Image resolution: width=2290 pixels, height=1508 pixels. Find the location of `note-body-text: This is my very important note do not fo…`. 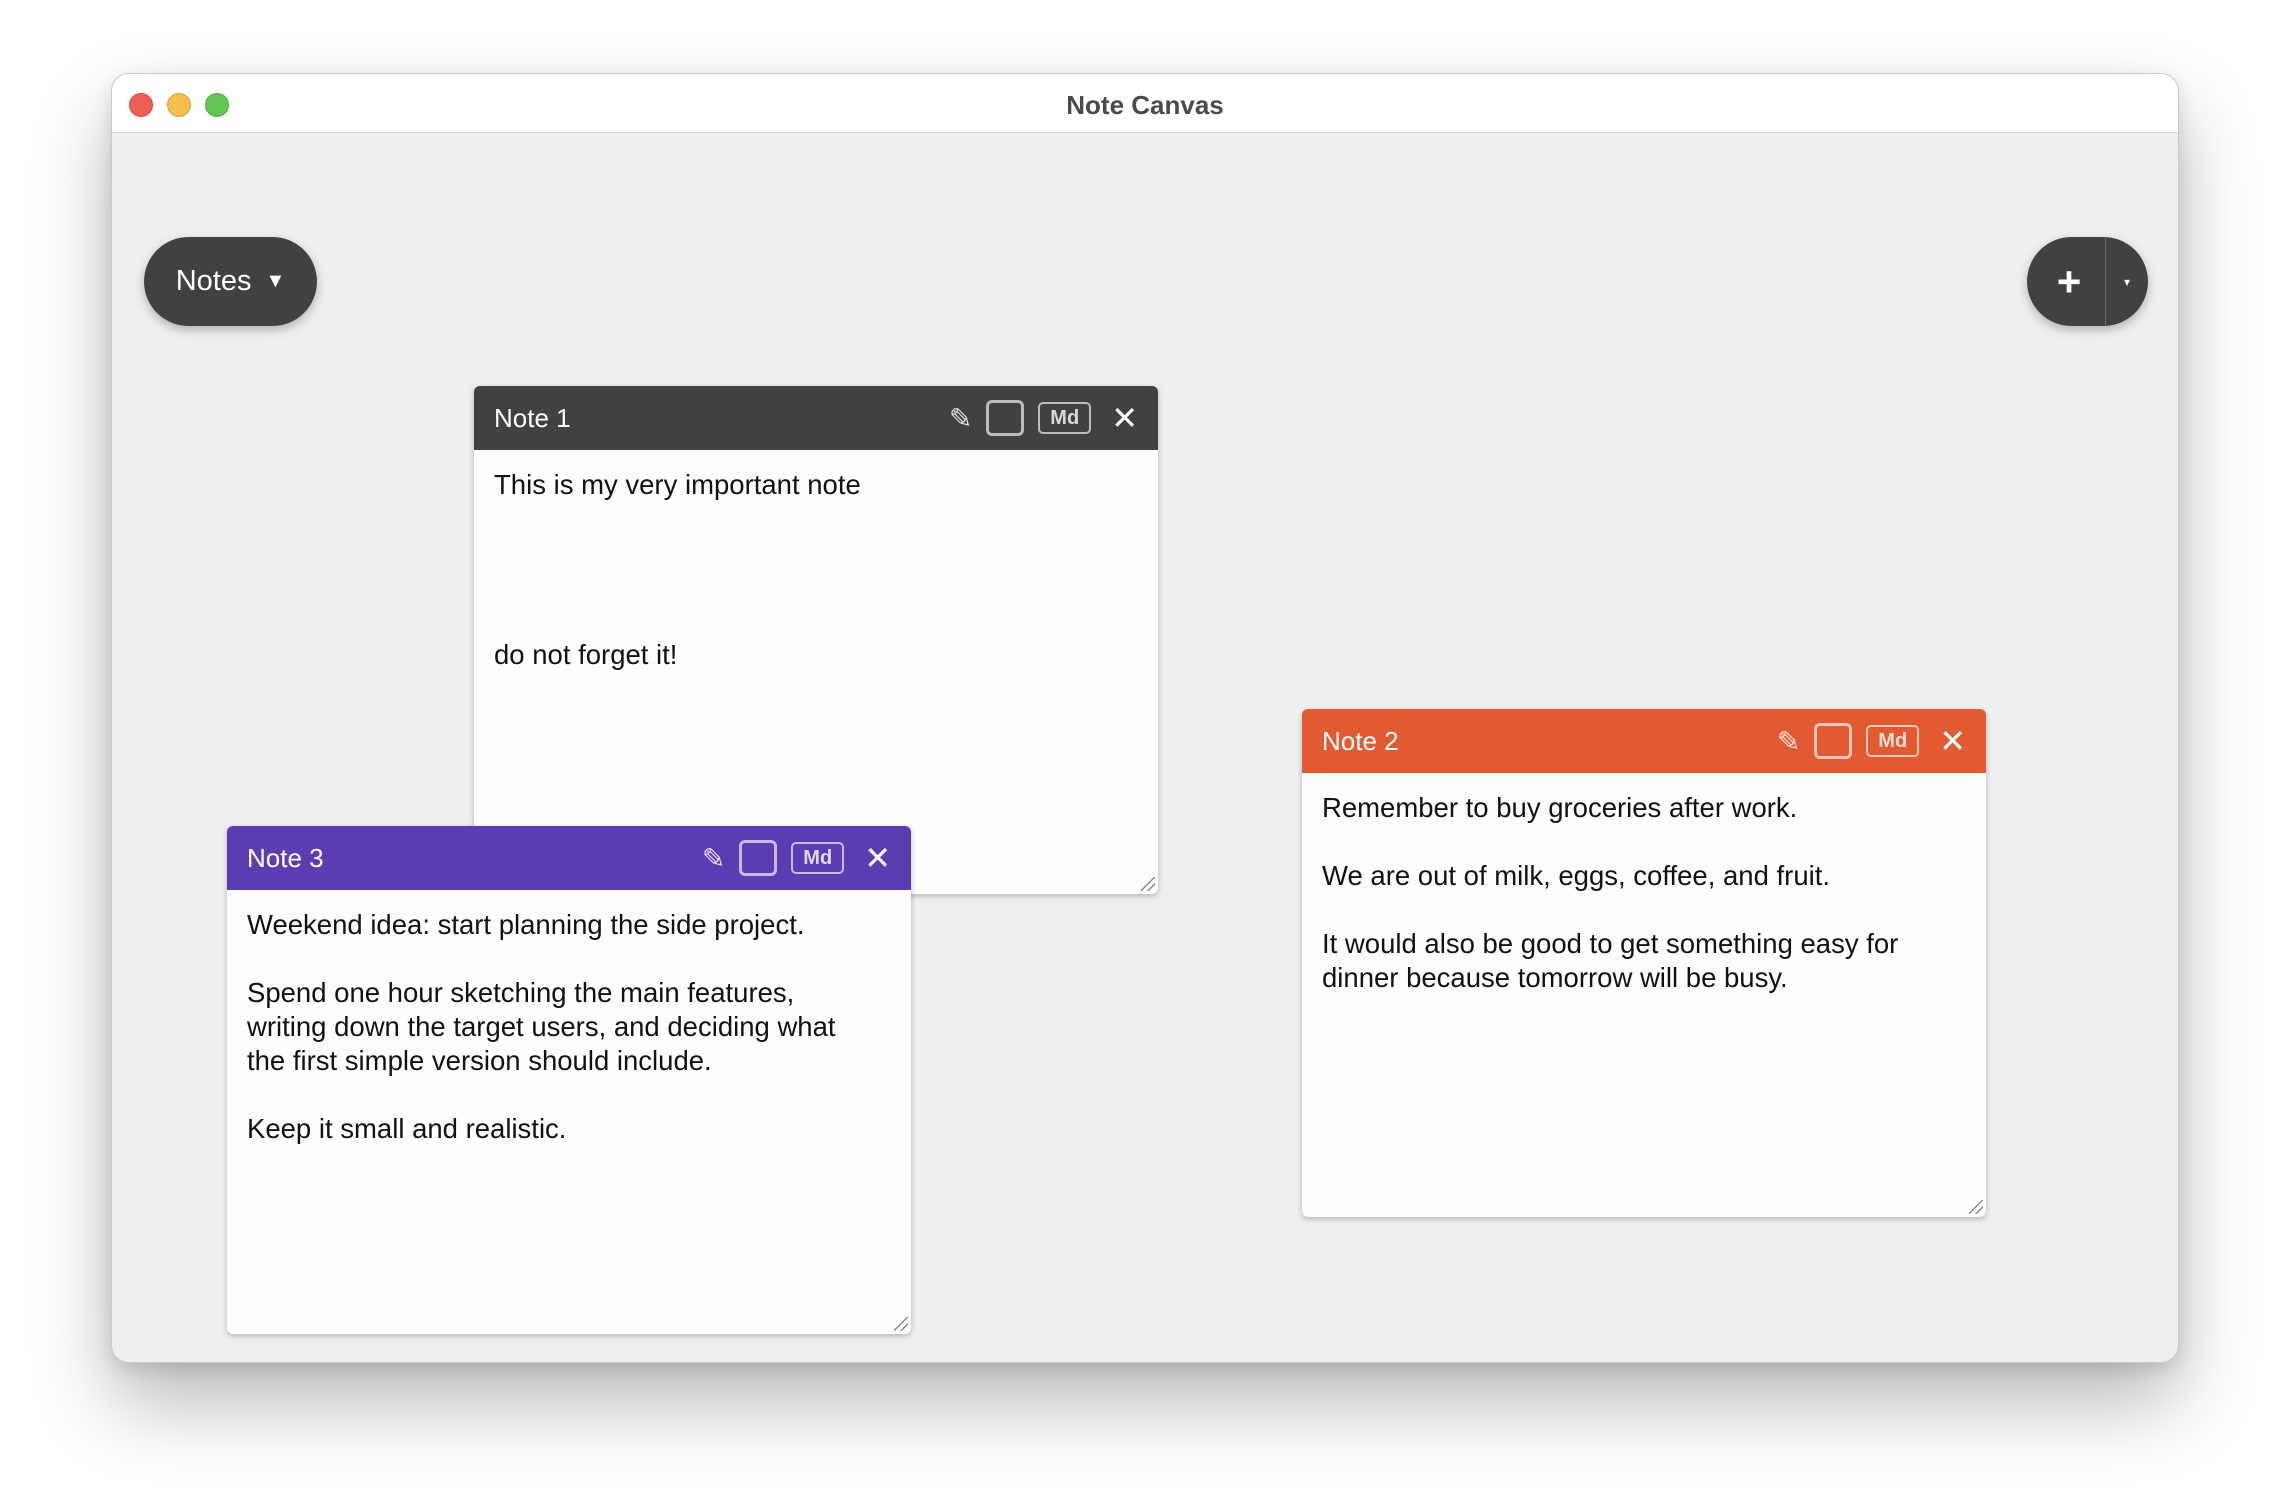

note-body-text: This is my very important note do not fo… is located at coordinates (816, 570).